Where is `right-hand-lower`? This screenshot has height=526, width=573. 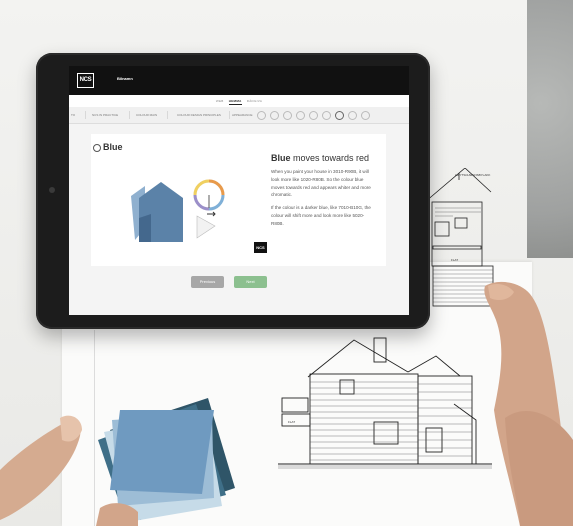
right-hand-lower is located at coordinates (539, 468).